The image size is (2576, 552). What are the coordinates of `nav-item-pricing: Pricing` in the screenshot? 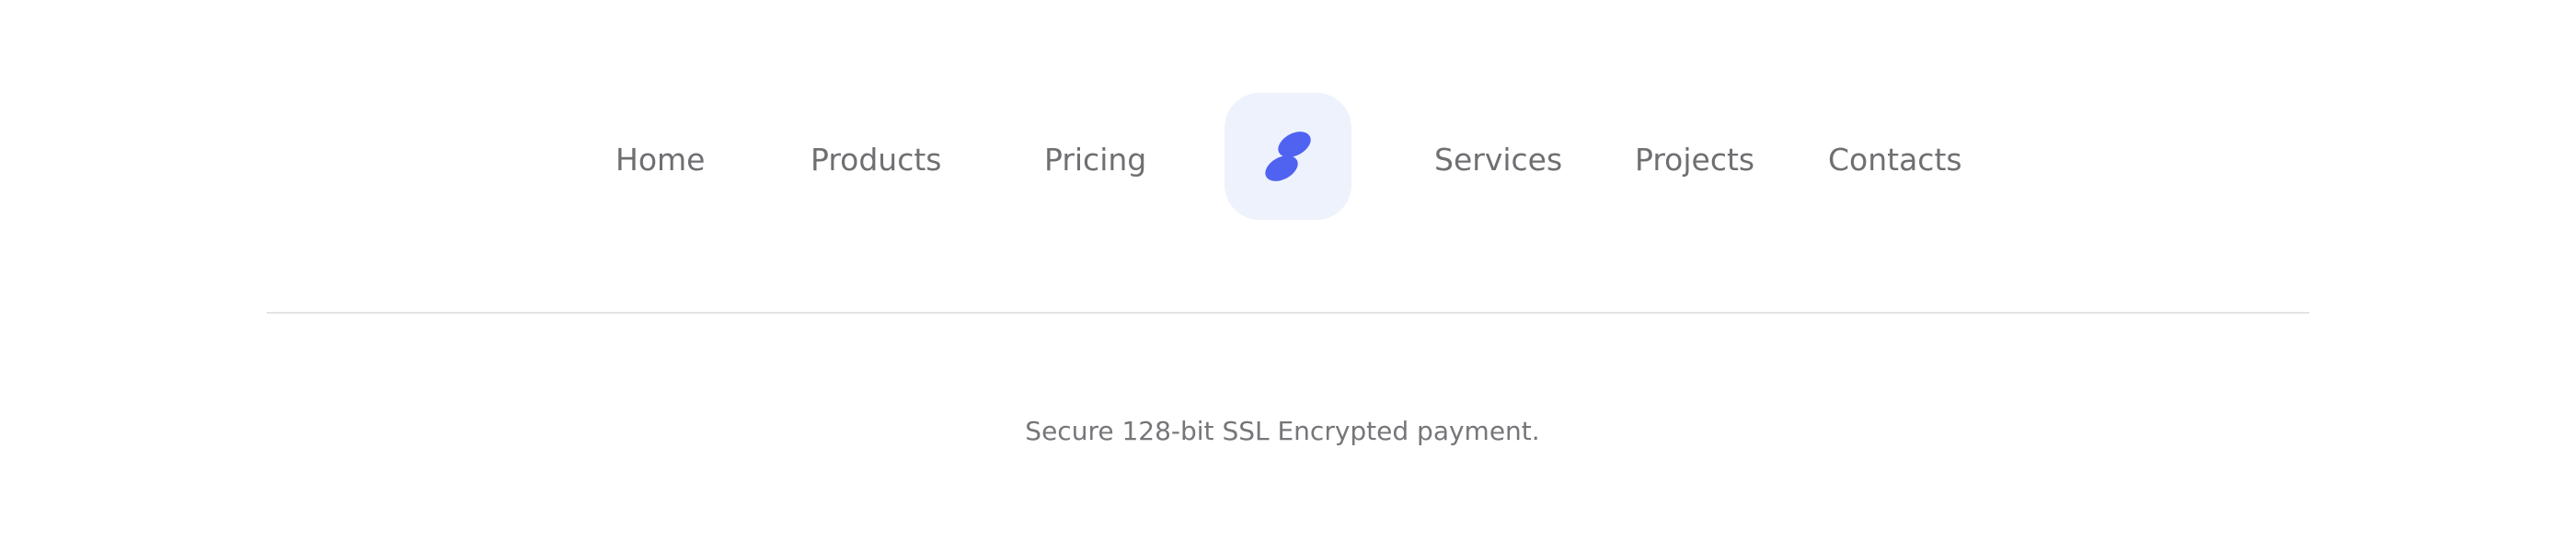 It's located at (1095, 160).